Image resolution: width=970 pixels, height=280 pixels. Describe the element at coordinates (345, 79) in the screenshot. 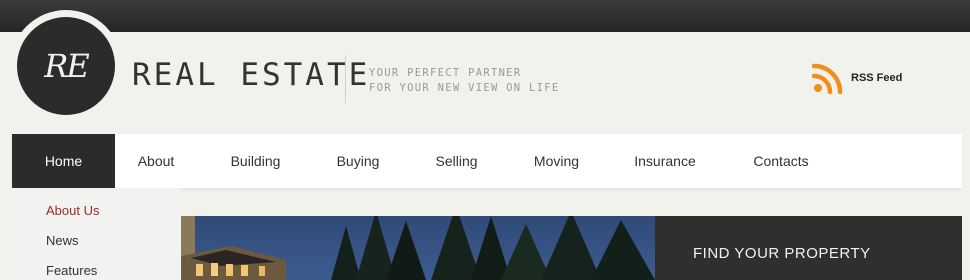

I see `header-divider` at that location.